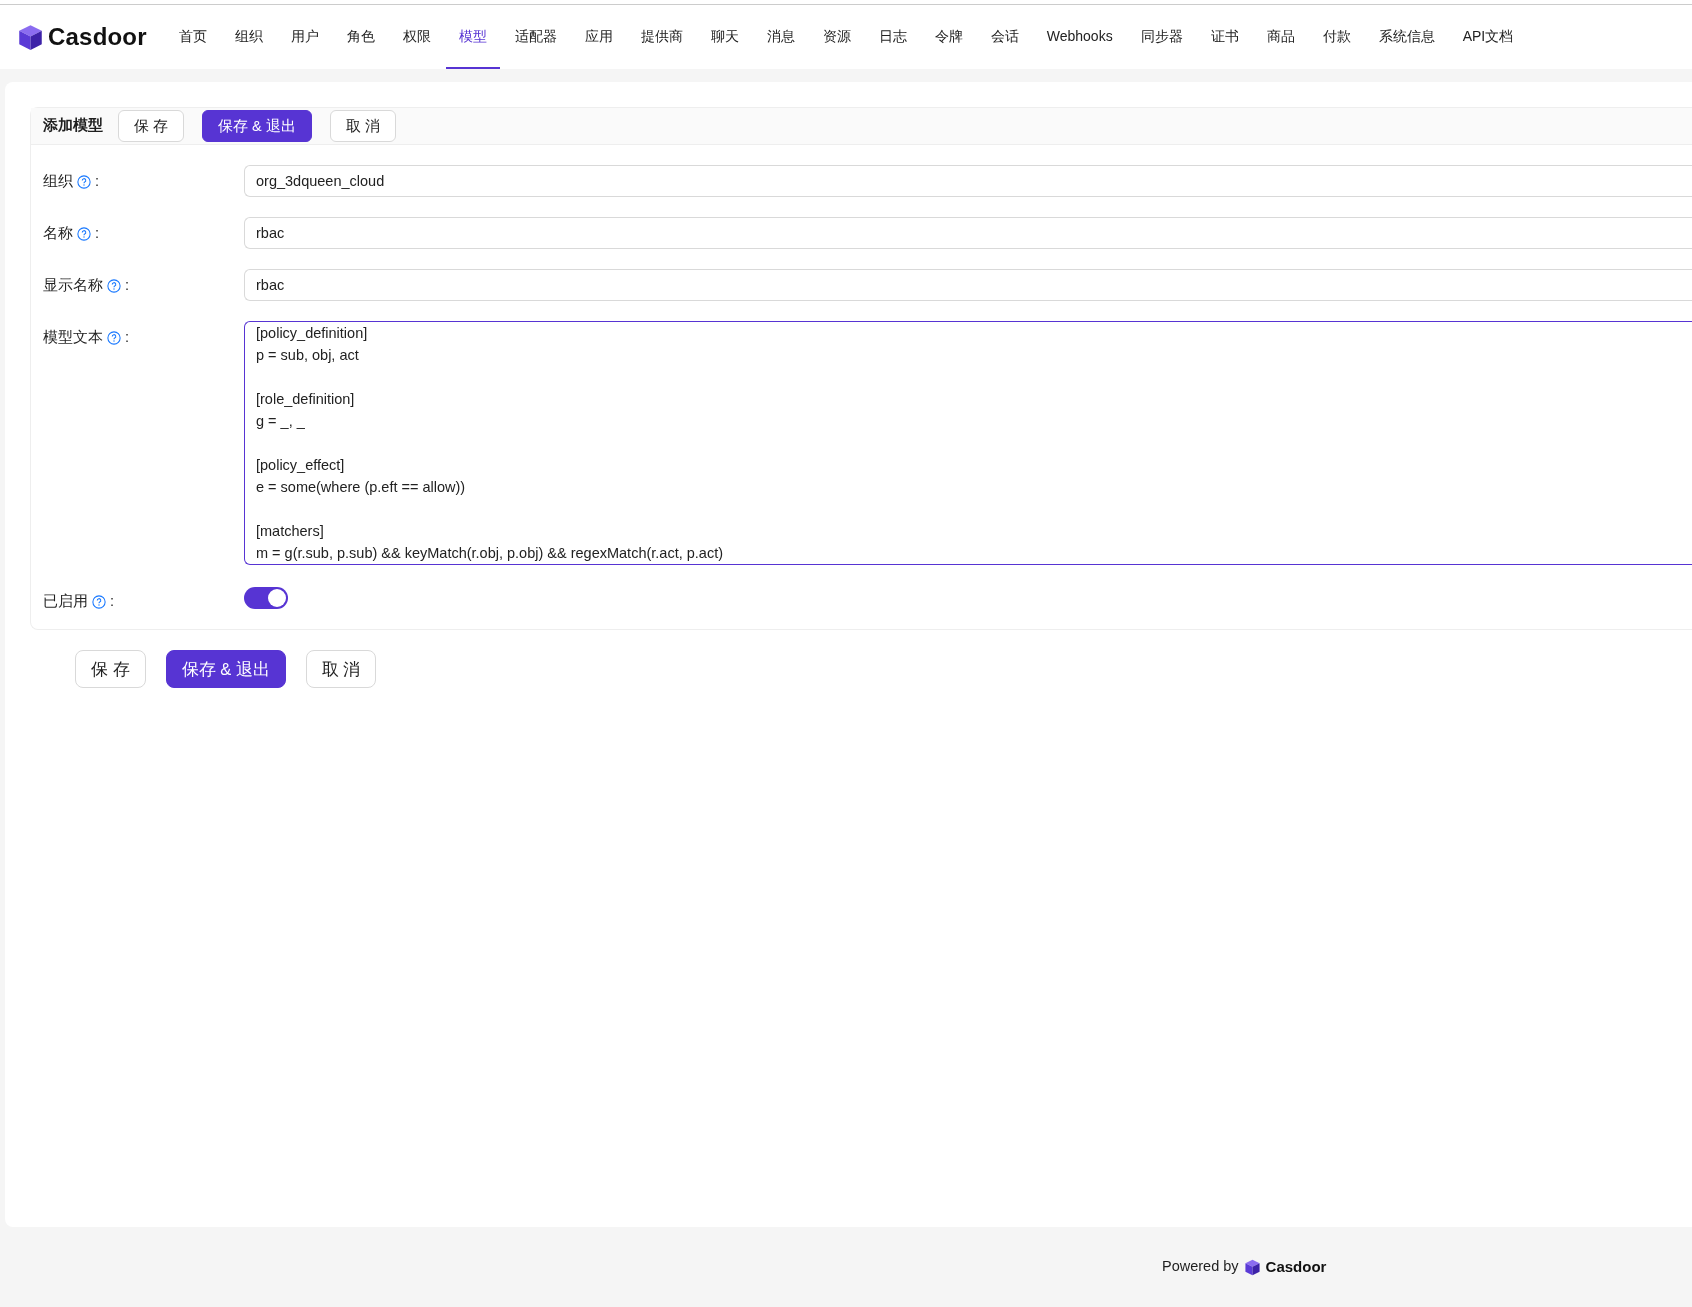 Image resolution: width=1692 pixels, height=1307 pixels. I want to click on nav-tab: 付款, so click(1336, 37).